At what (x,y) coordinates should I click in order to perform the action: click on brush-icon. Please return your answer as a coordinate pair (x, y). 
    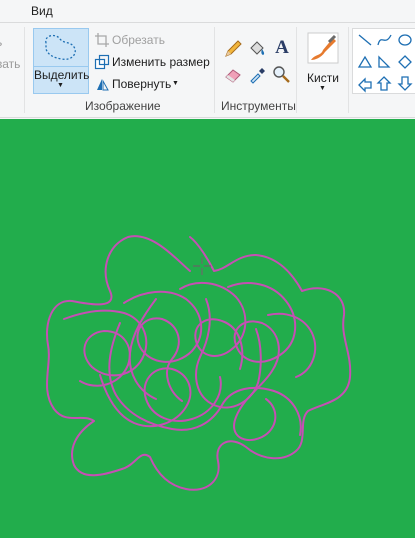
    Looking at the image, I should click on (323, 48).